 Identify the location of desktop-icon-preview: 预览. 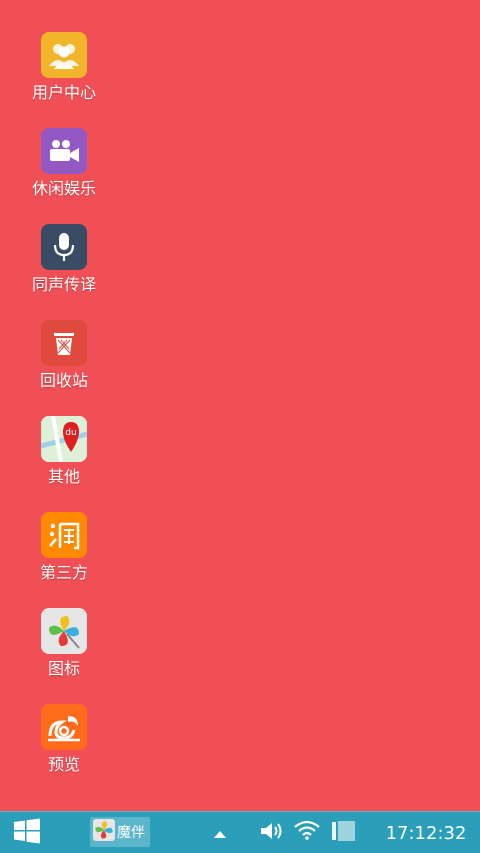
(64, 739).